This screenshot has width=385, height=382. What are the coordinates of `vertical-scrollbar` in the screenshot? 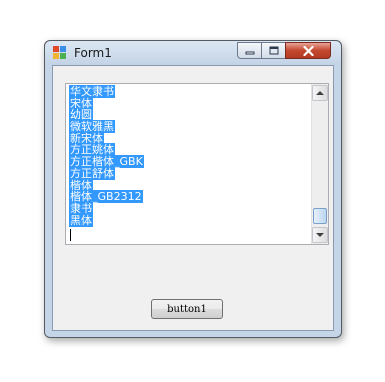 It's located at (319, 164).